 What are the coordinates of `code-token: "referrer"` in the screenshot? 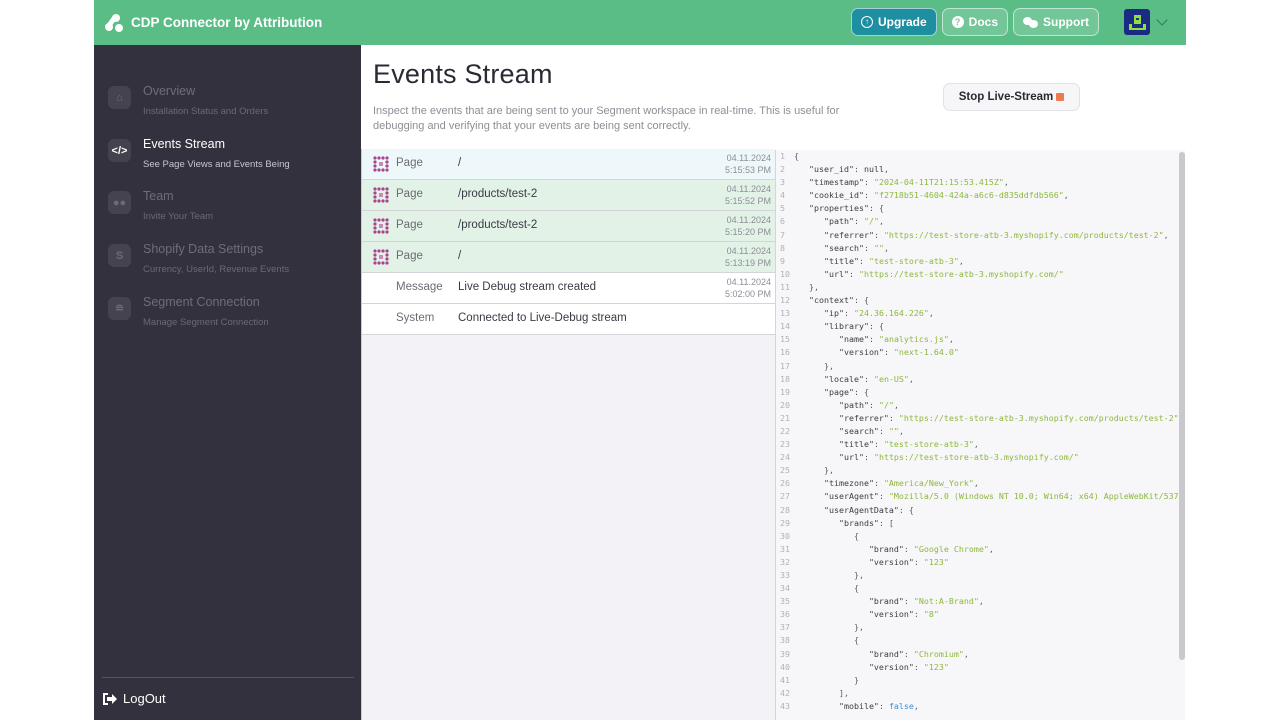 It's located at (848, 234).